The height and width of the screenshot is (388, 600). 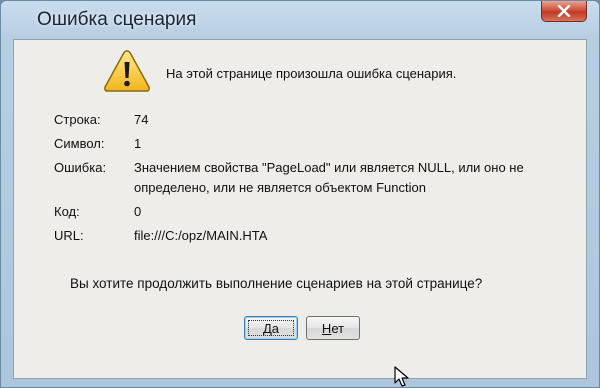 I want to click on close-button, so click(x=564, y=11).